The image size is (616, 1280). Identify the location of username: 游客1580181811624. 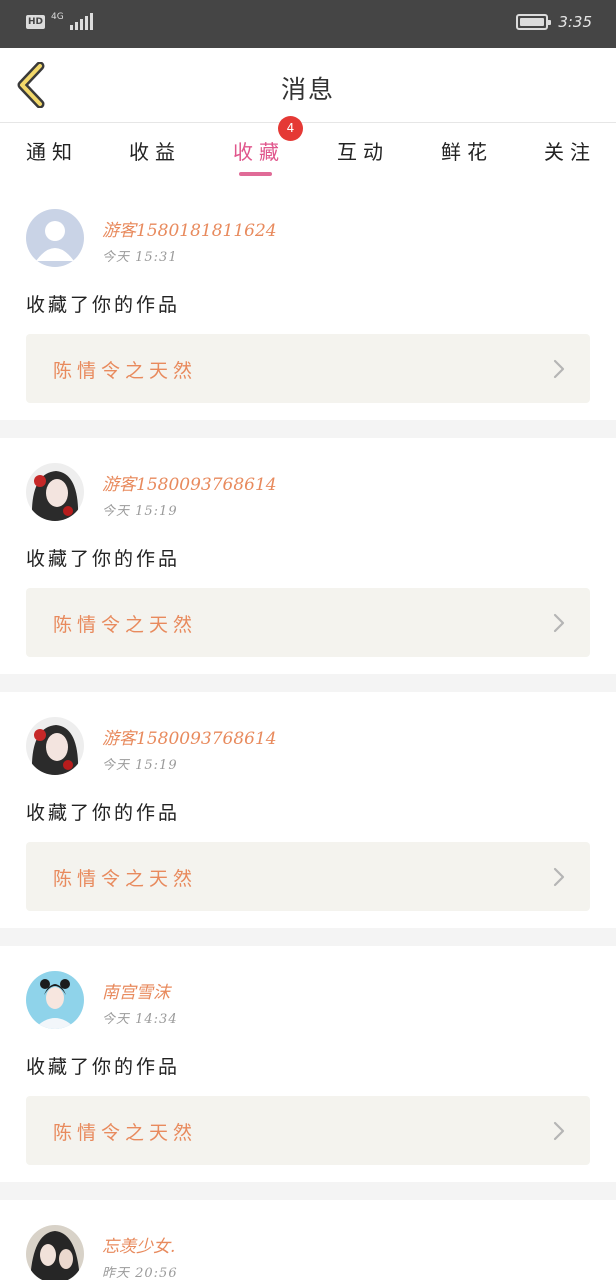
(189, 228).